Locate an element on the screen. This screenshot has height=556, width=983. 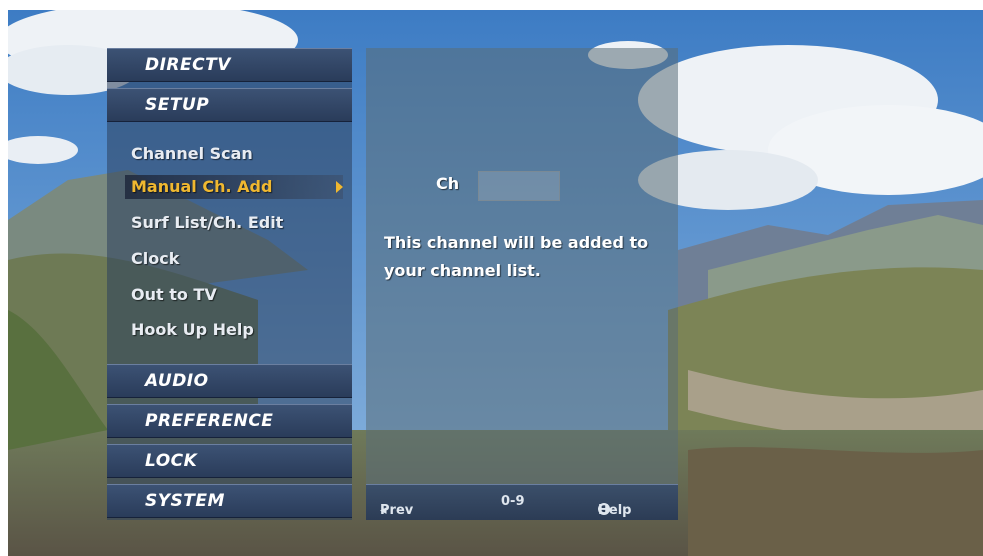
menu-item-label: Hook Up Help is located at coordinates (192, 329).